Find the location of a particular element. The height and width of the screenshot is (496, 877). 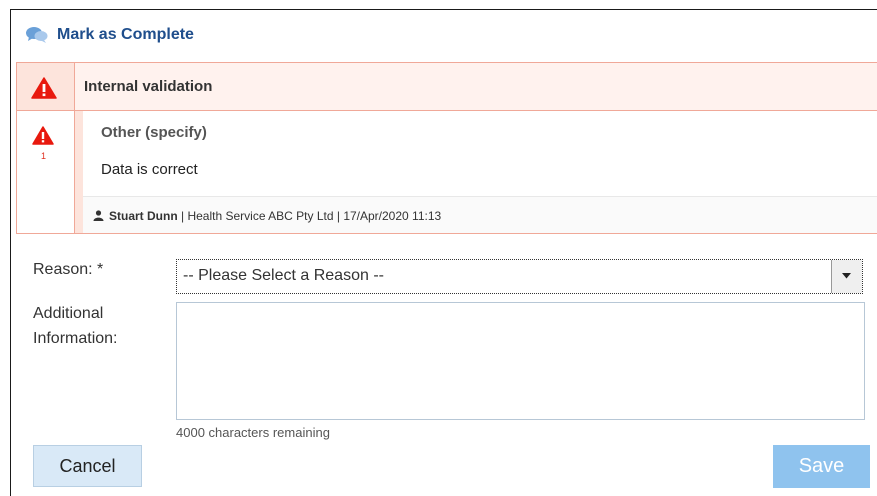

dialog-header: Mark as Complete is located at coordinates (444, 35).